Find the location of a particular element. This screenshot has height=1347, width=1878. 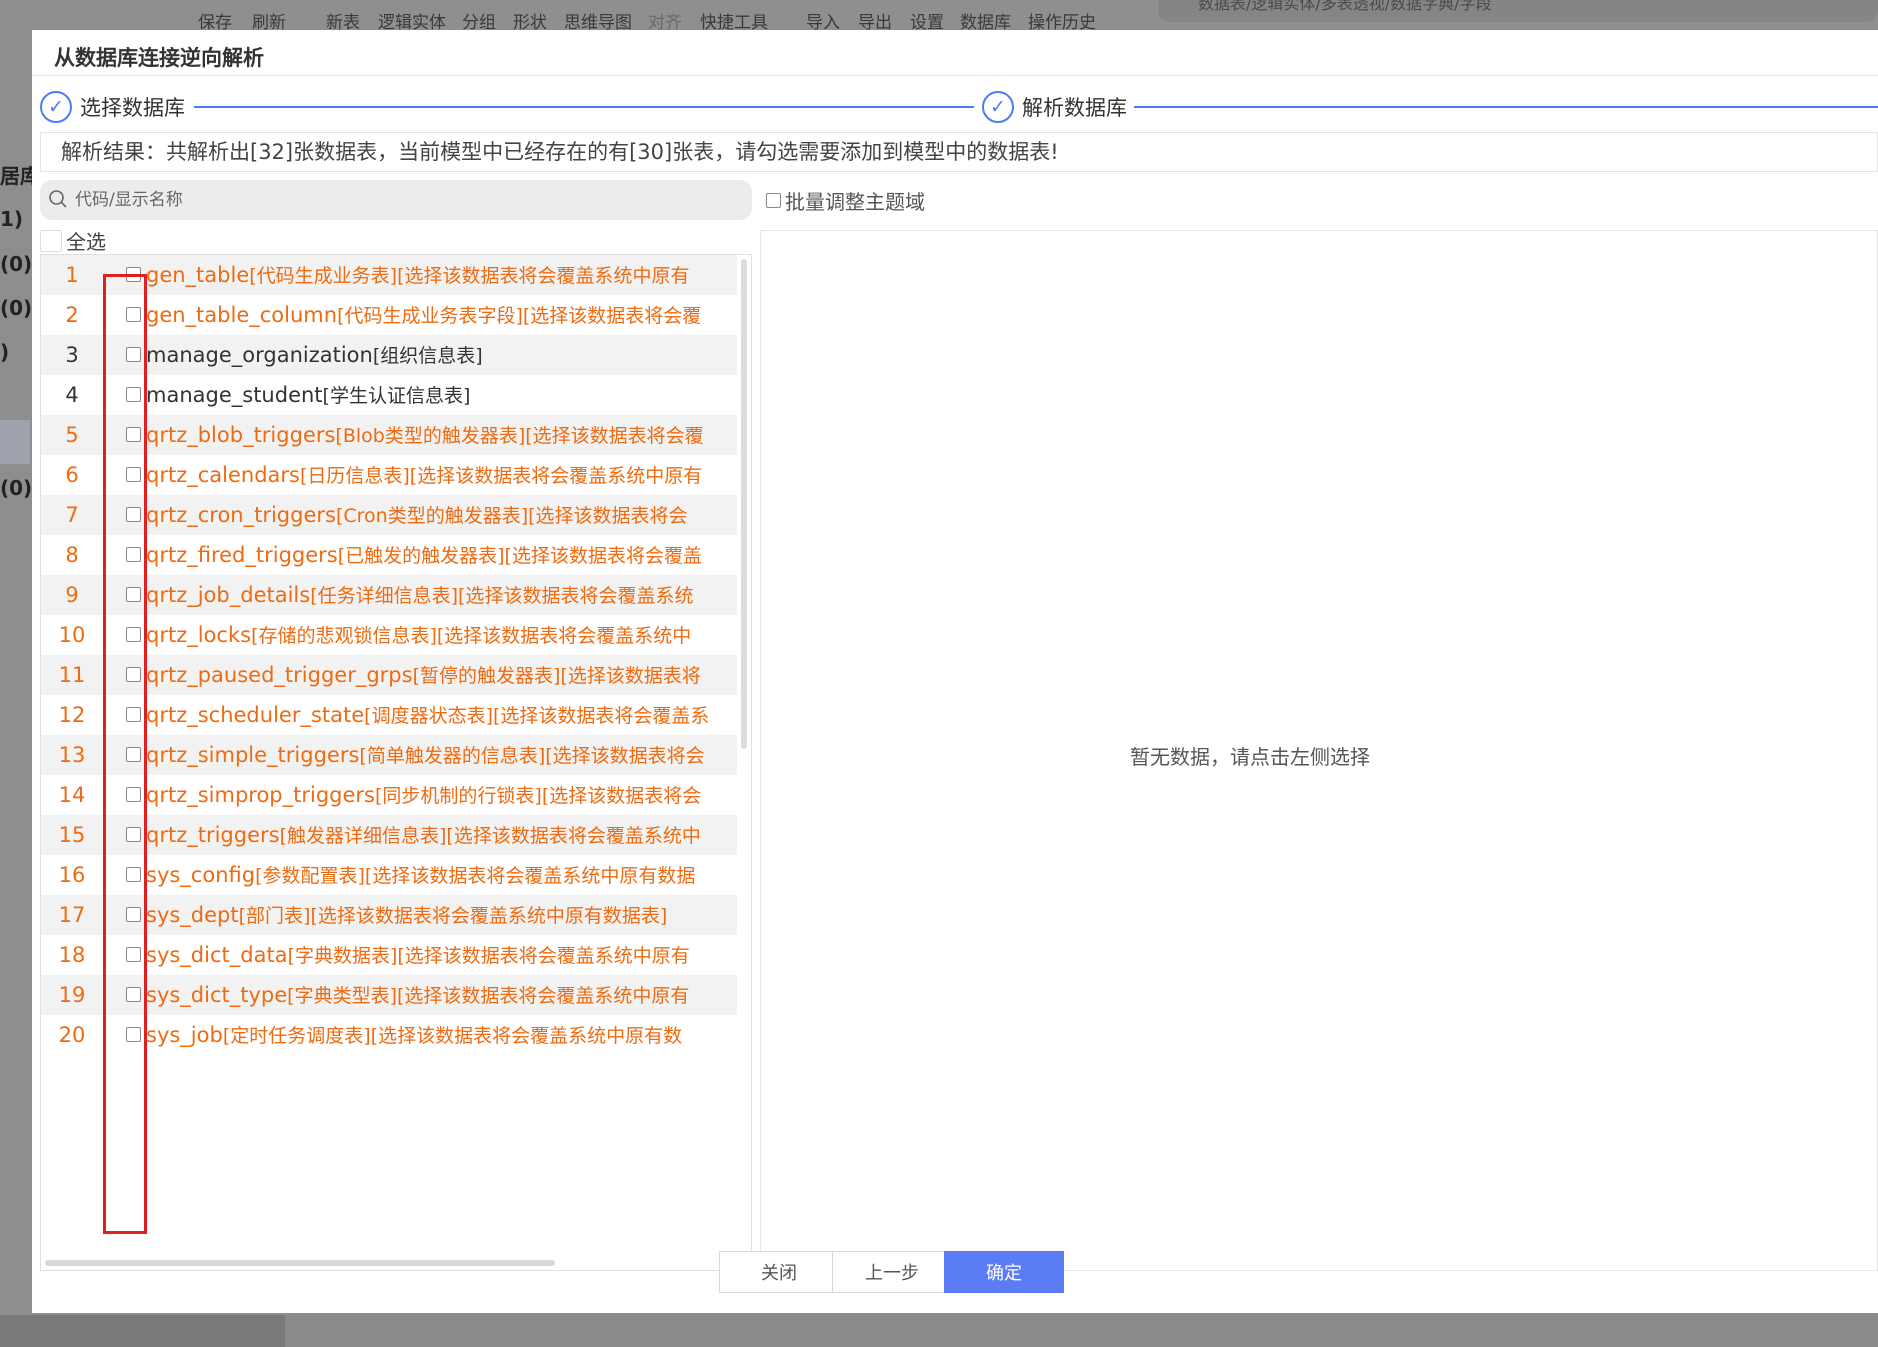

row-number: 19 is located at coordinates (72, 995).